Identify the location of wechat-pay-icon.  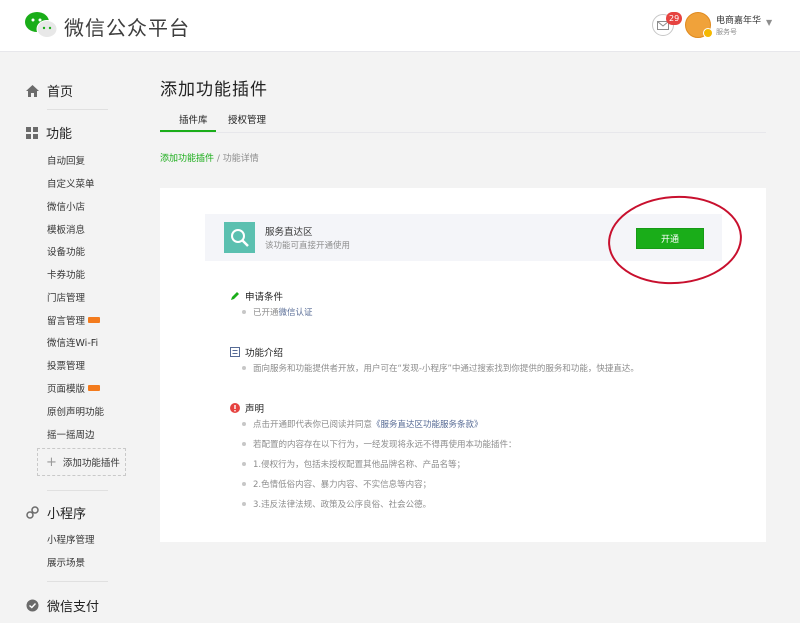
(32, 605).